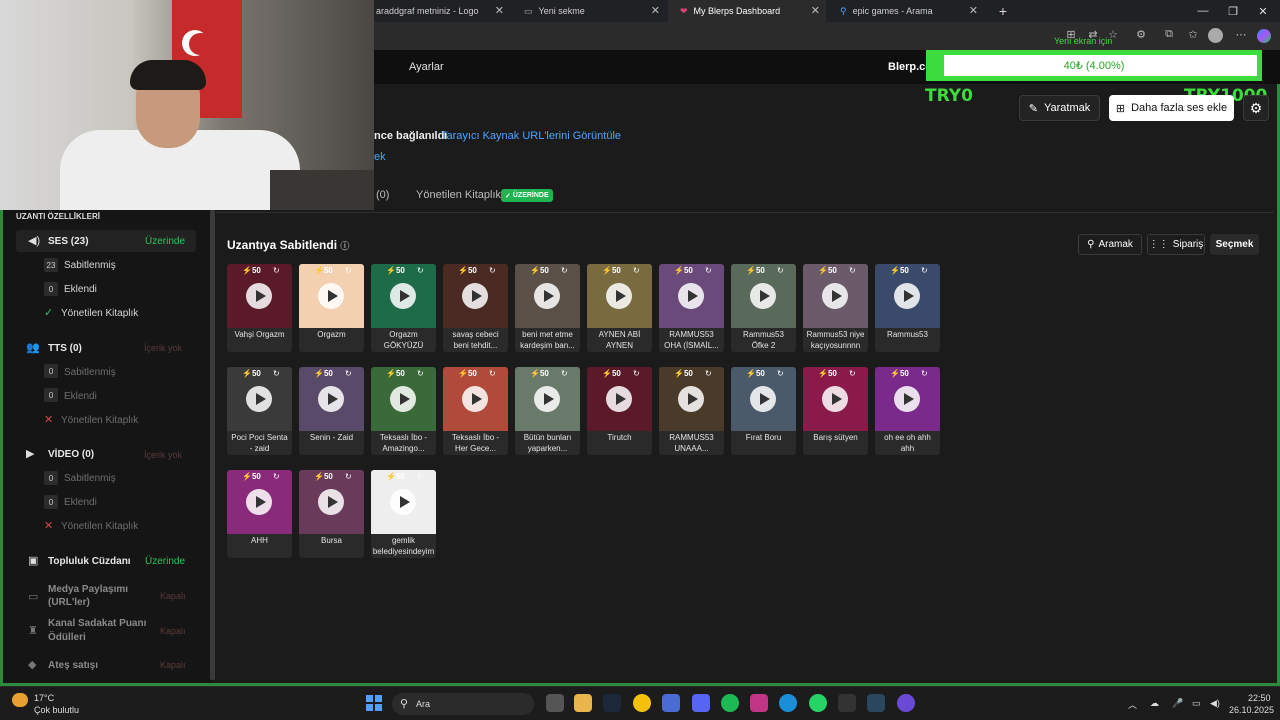 Image resolution: width=1280 pixels, height=720 pixels. Describe the element at coordinates (380, 157) in the screenshot. I see `secondary-link: ek` at that location.